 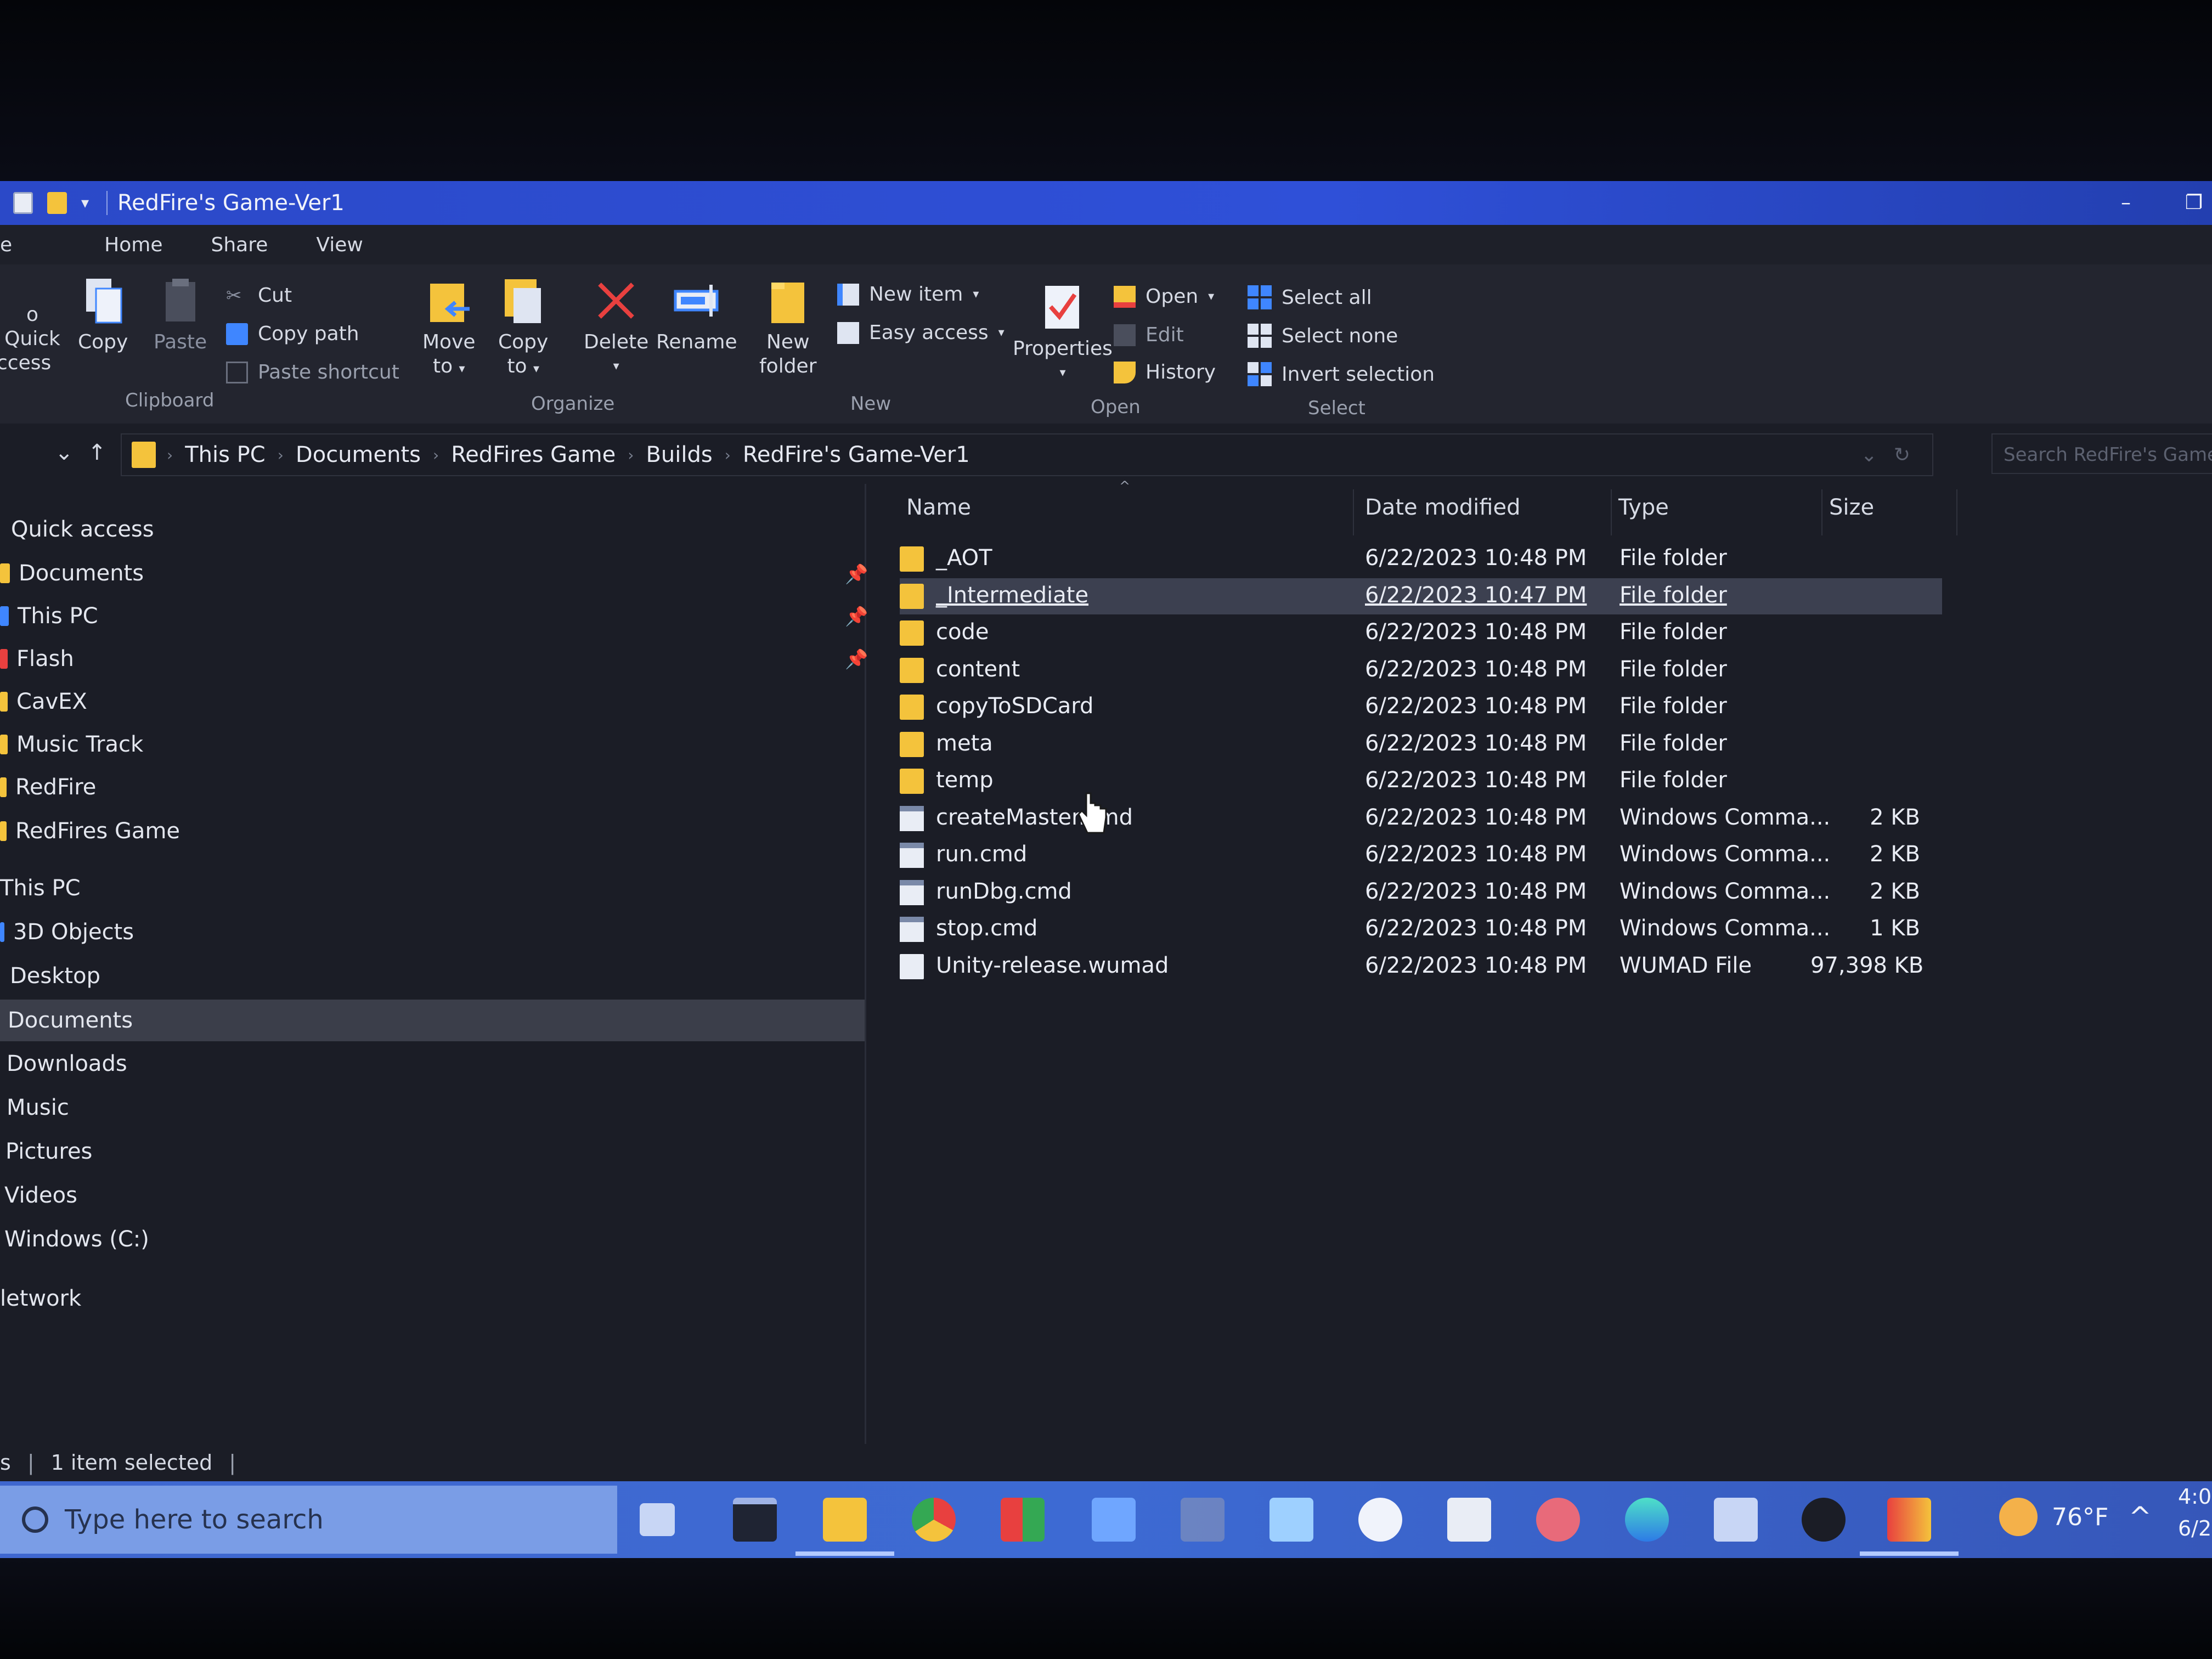 What do you see at coordinates (18, 245) in the screenshot?
I see `tab-file: le` at bounding box center [18, 245].